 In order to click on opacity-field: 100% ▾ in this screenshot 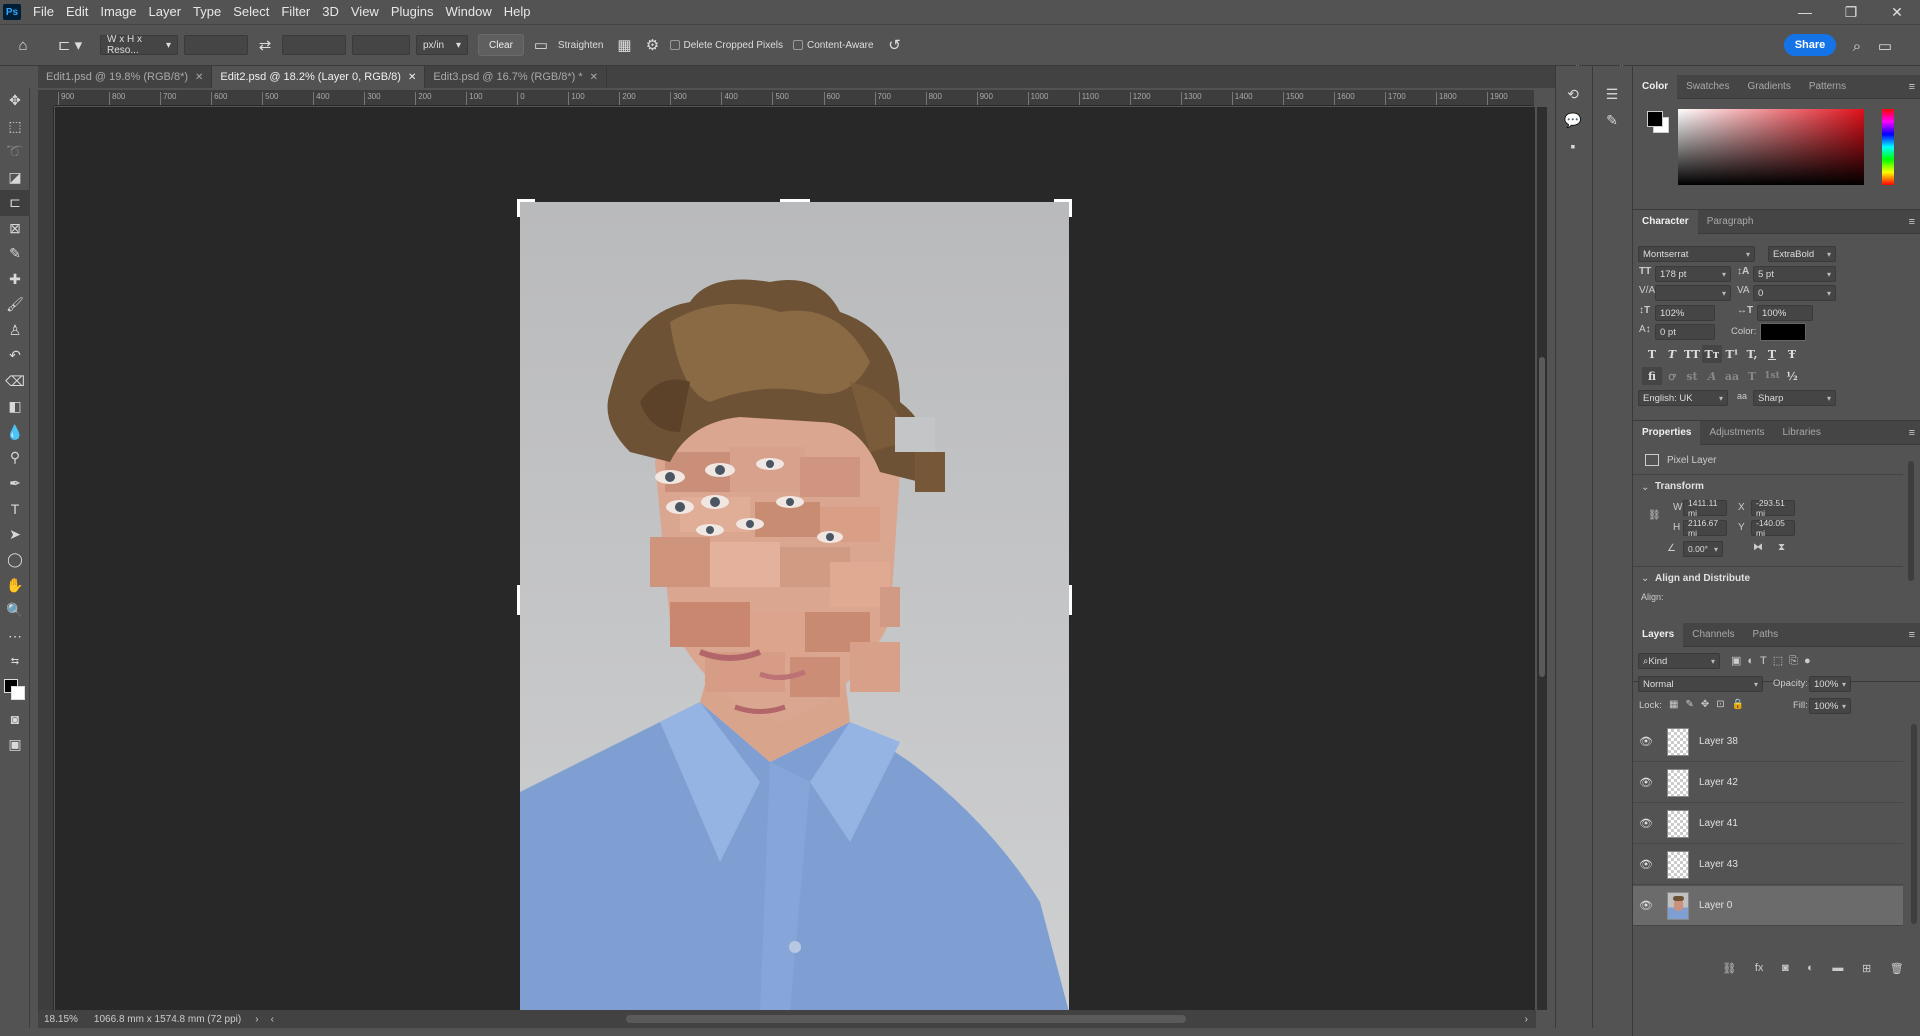, I will do `click(1830, 684)`.